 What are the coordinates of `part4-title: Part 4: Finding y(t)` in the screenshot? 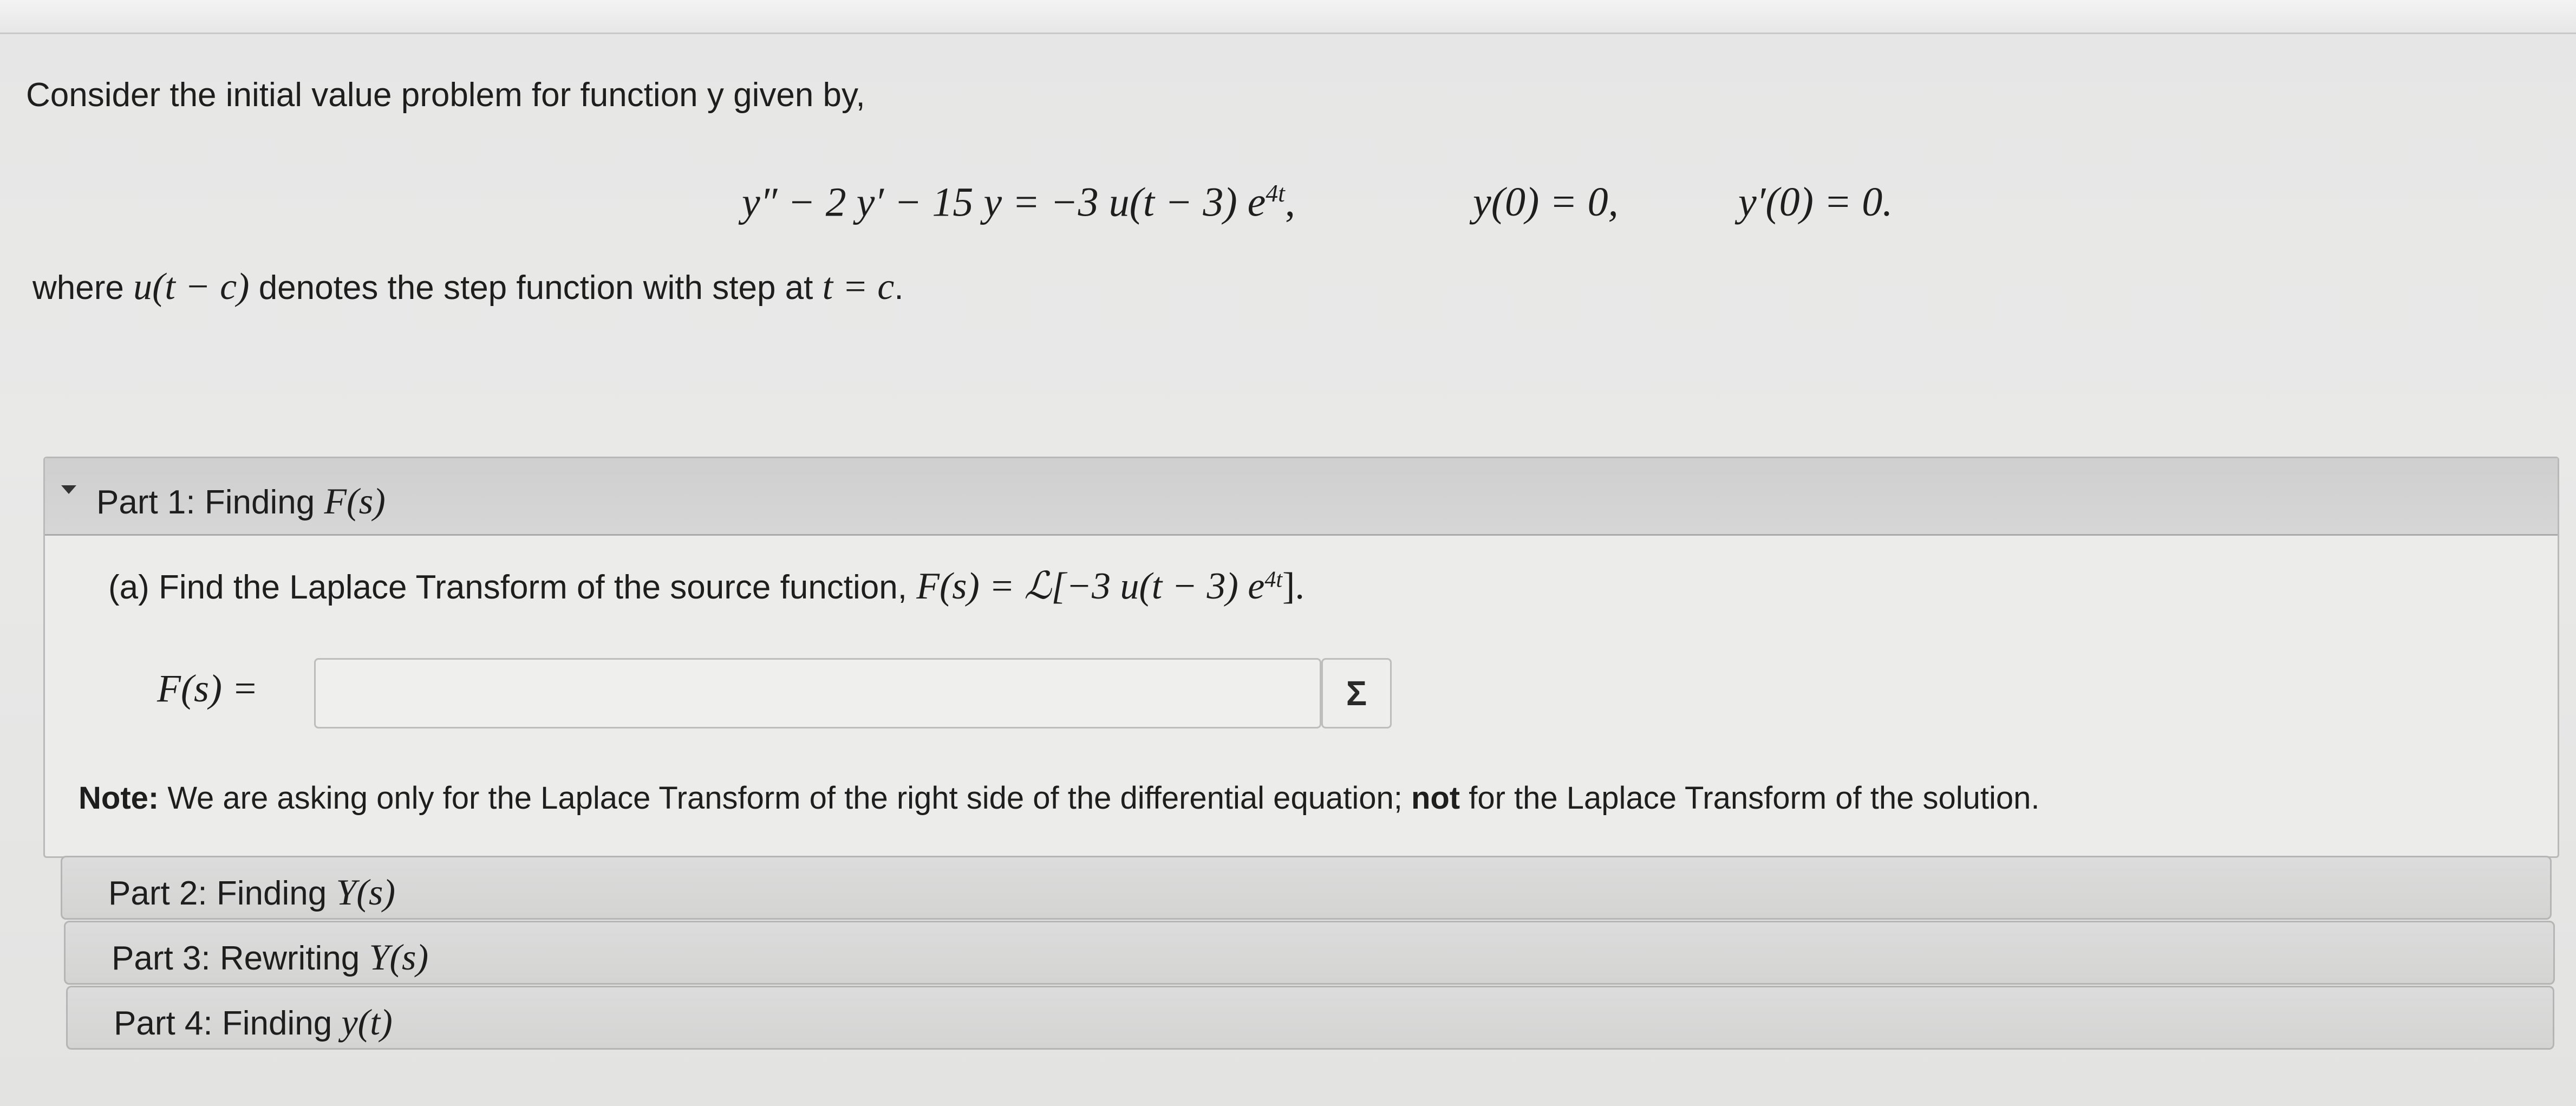 It's located at (253, 1022).